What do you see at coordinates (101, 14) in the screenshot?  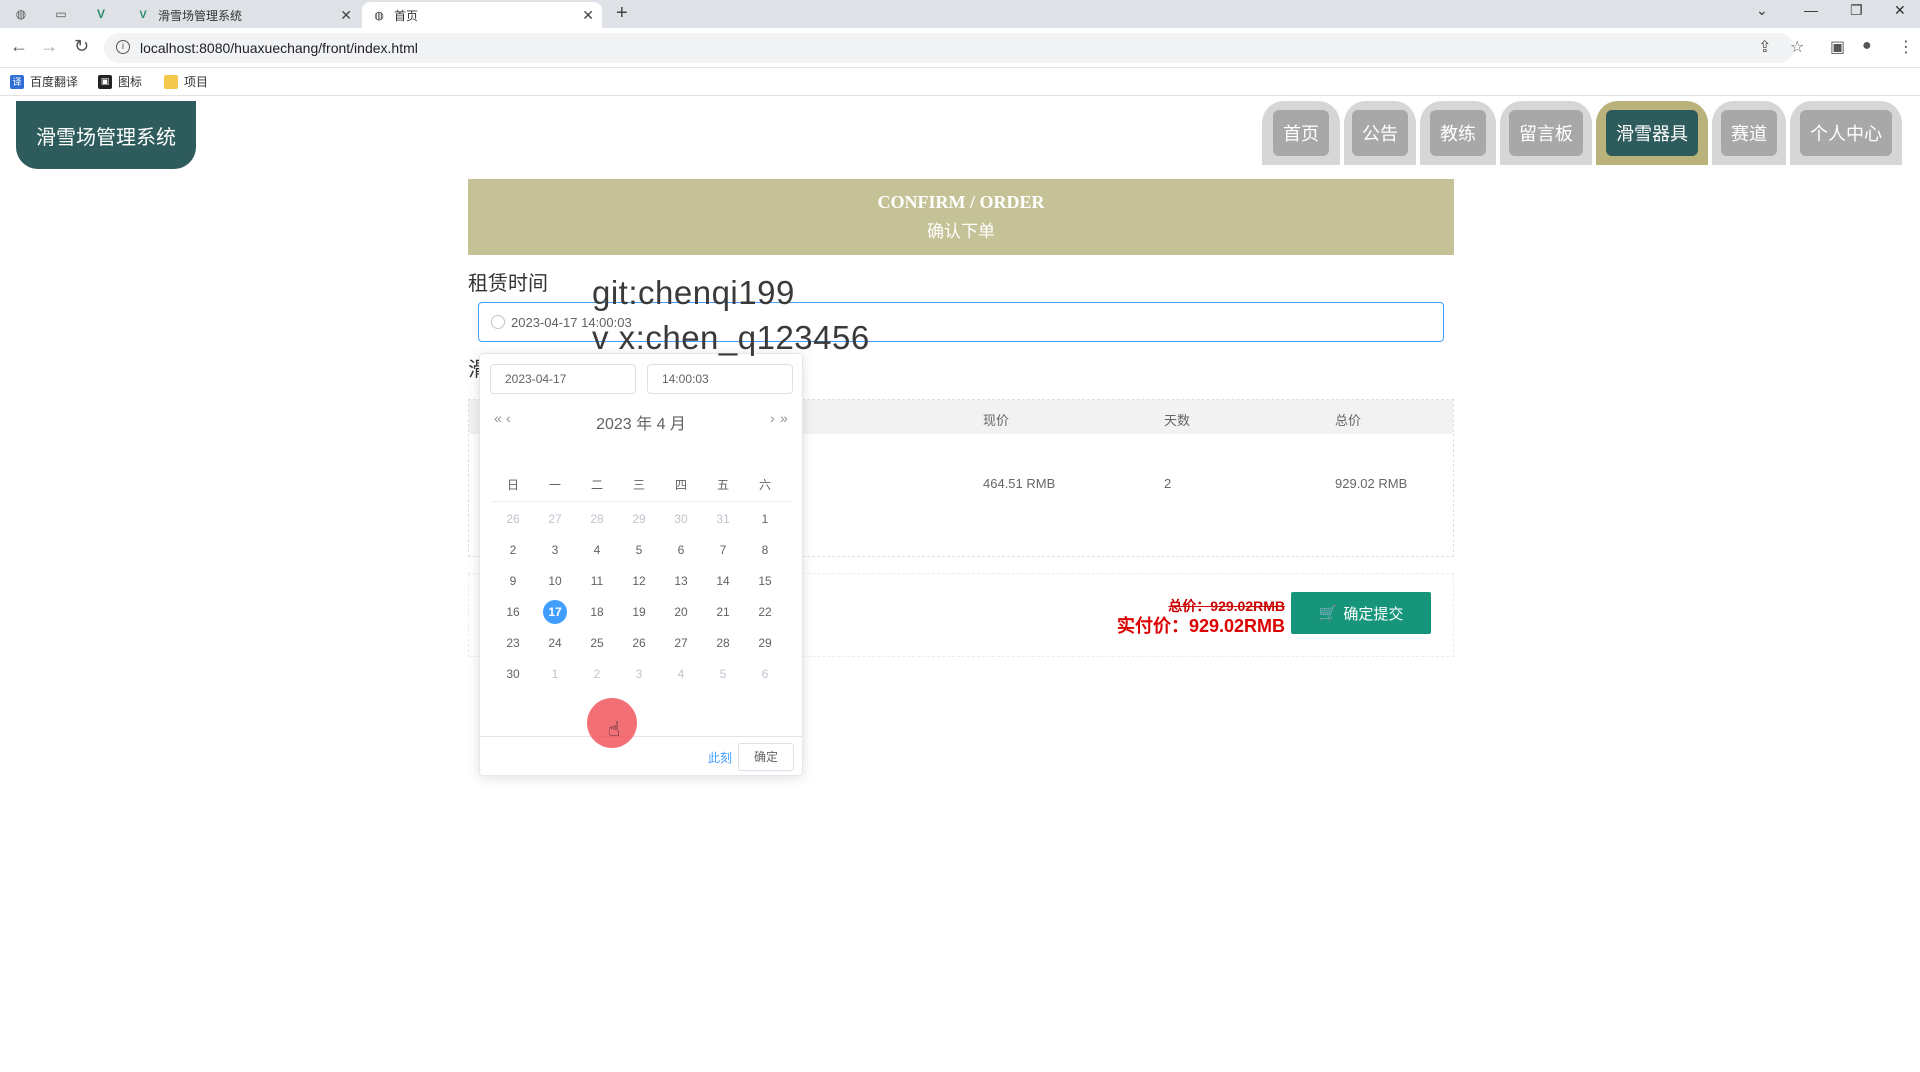 I see `vue-icon: V` at bounding box center [101, 14].